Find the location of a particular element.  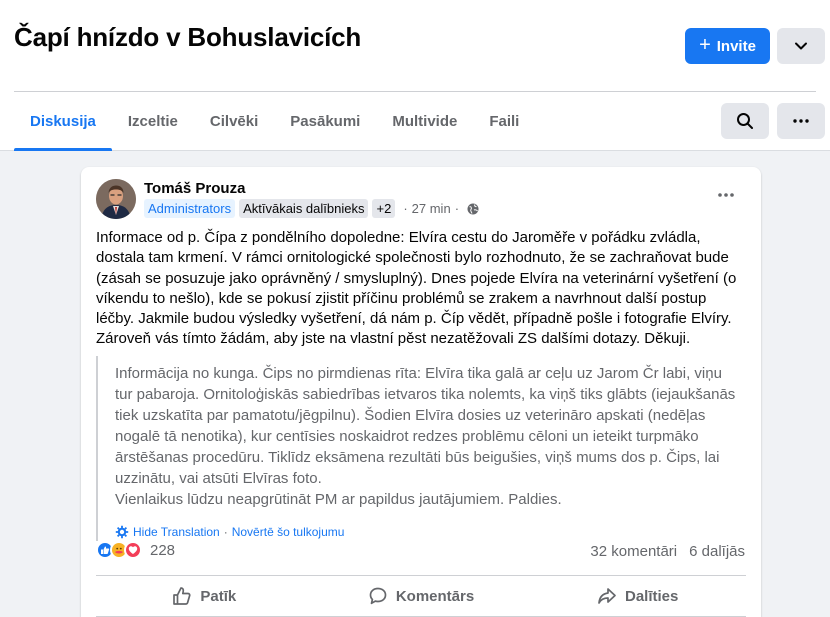

search-button is located at coordinates (745, 121).